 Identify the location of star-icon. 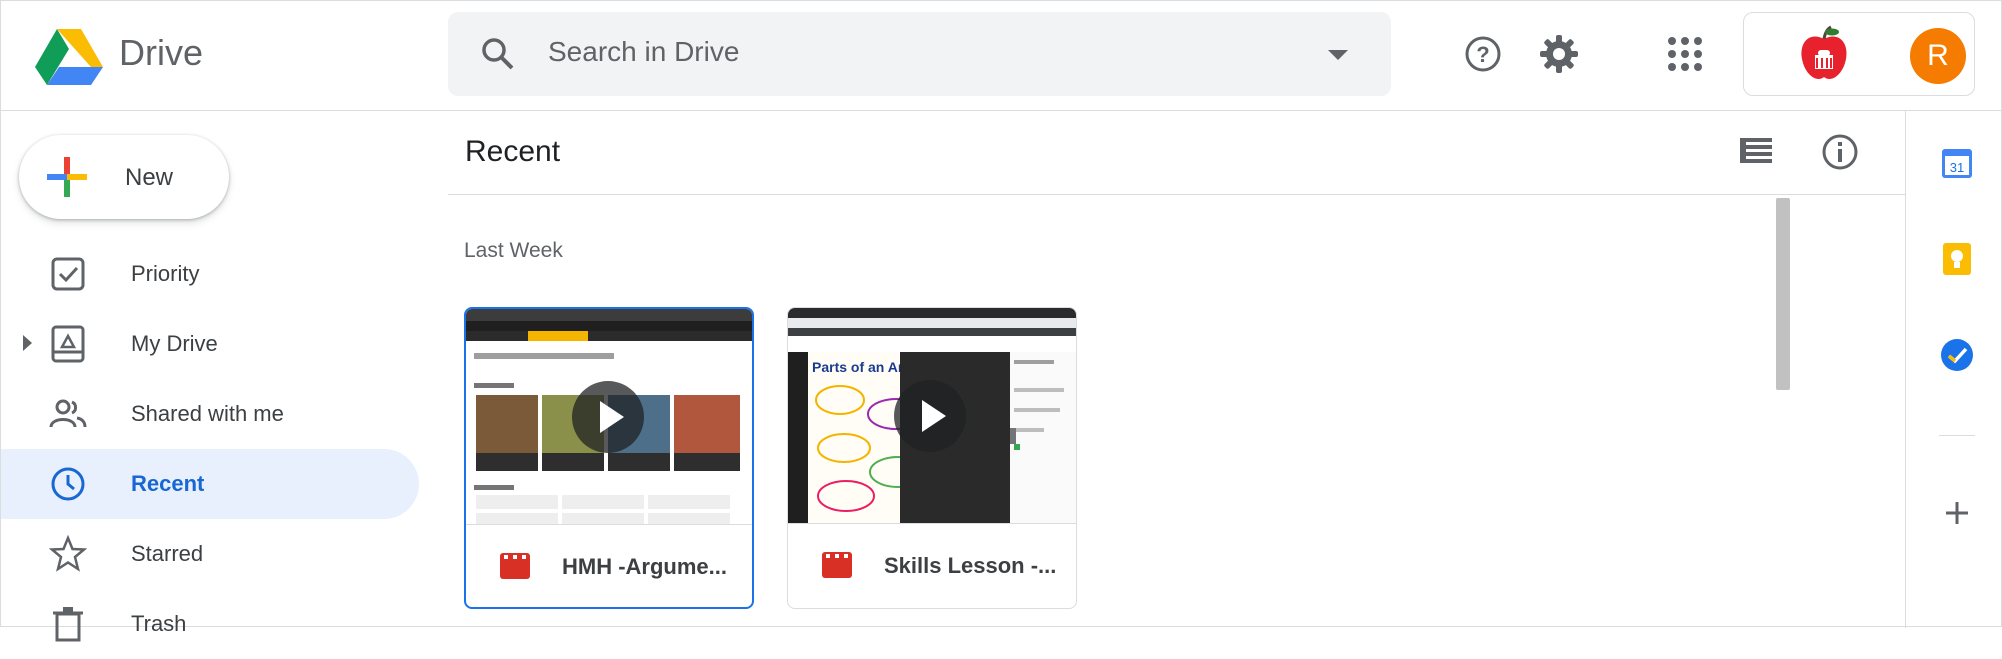
(68, 553).